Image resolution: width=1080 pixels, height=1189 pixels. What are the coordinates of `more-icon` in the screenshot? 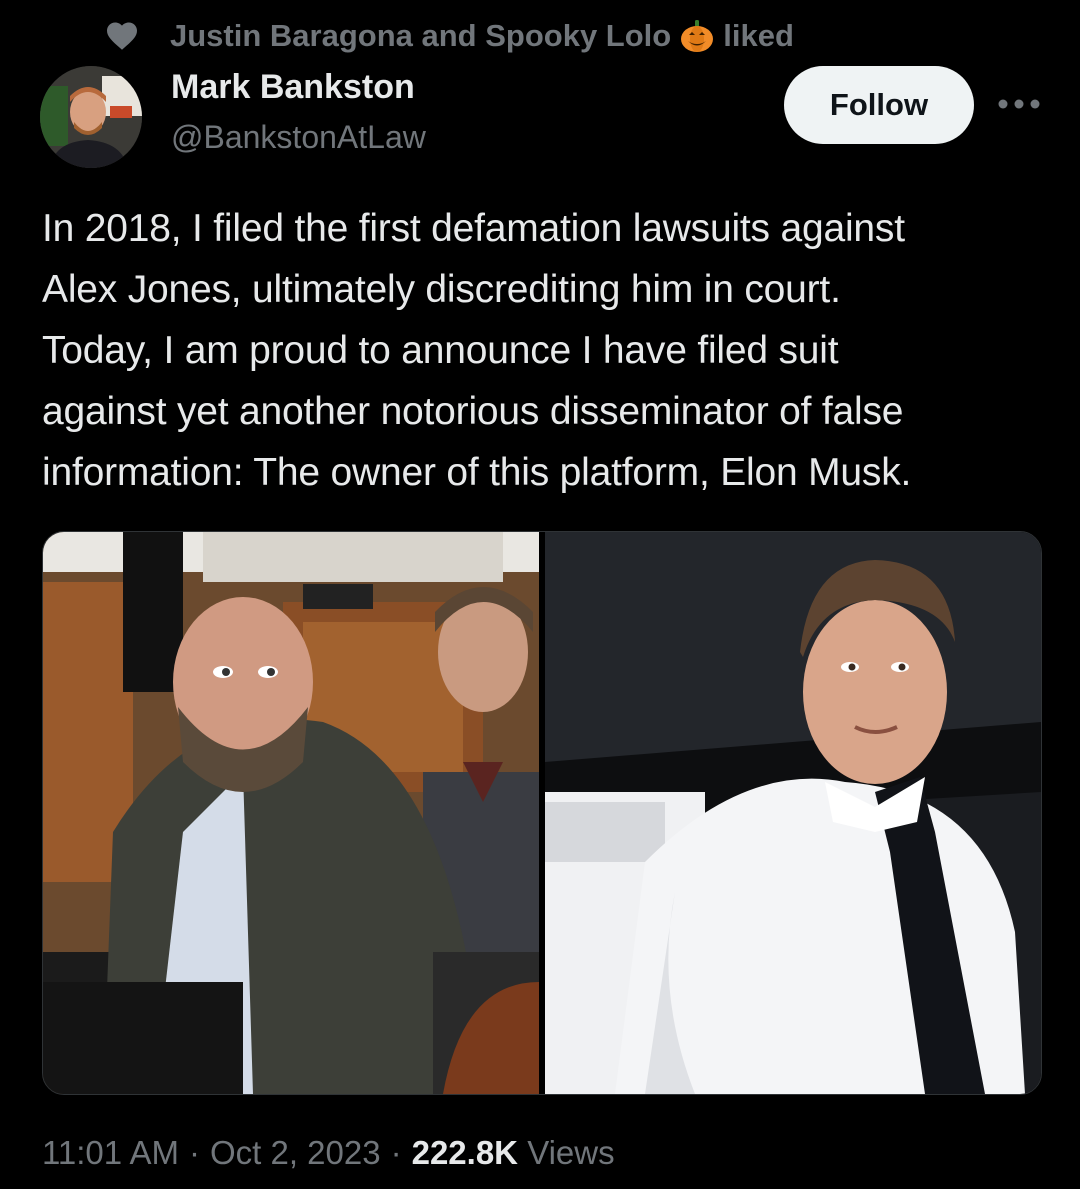 It's located at (1019, 104).